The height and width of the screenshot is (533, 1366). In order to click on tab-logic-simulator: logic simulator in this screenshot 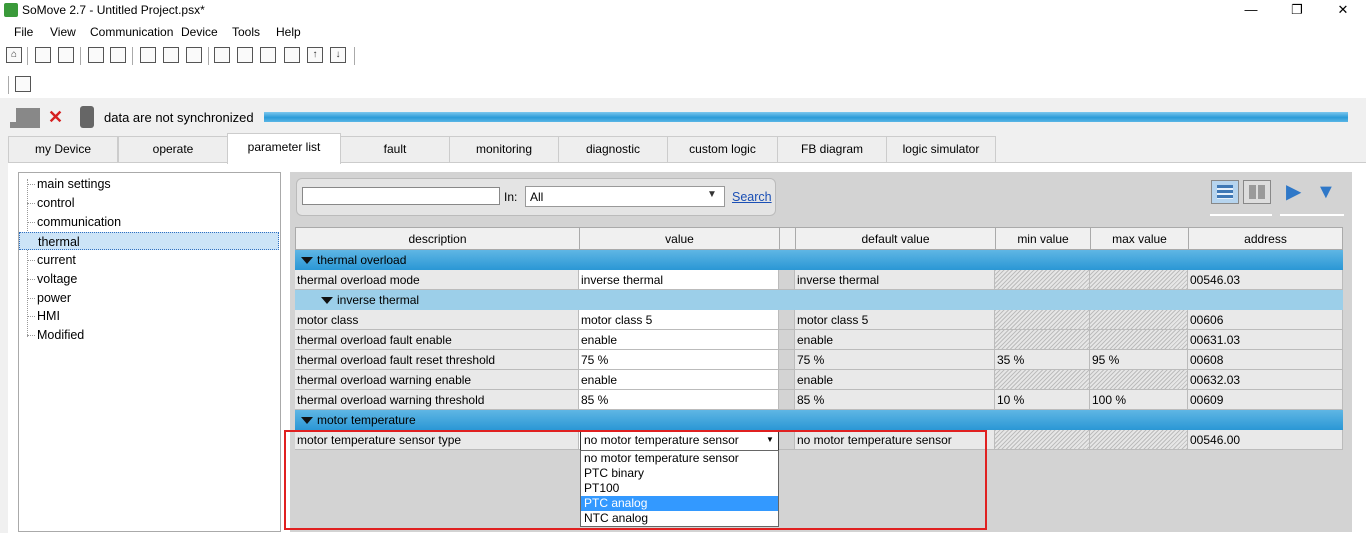, I will do `click(941, 149)`.